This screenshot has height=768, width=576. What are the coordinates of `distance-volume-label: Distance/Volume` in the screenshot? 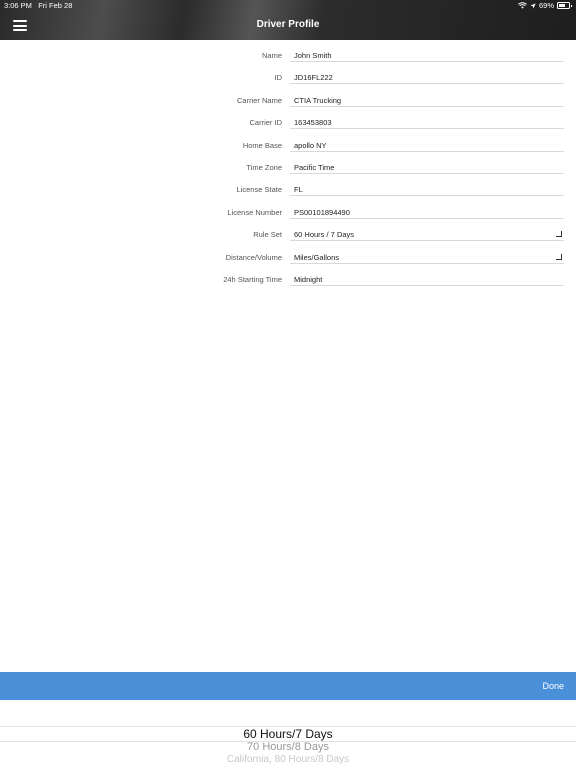 It's located at (253, 257).